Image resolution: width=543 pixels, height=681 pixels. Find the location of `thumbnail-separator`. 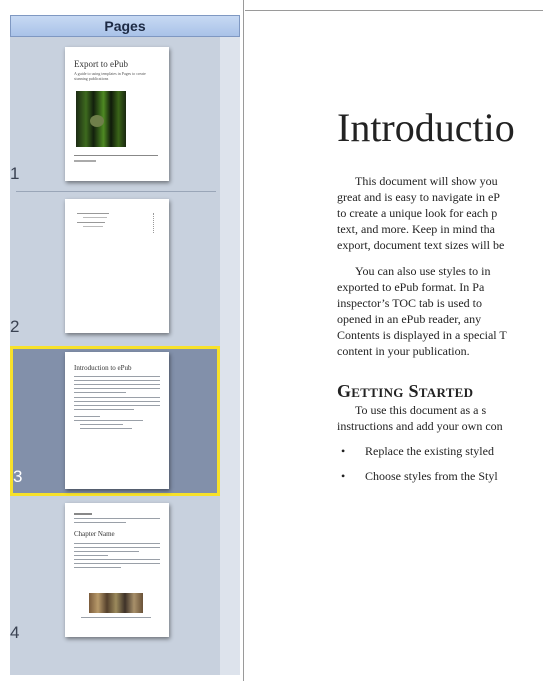

thumbnail-separator is located at coordinates (116, 191).